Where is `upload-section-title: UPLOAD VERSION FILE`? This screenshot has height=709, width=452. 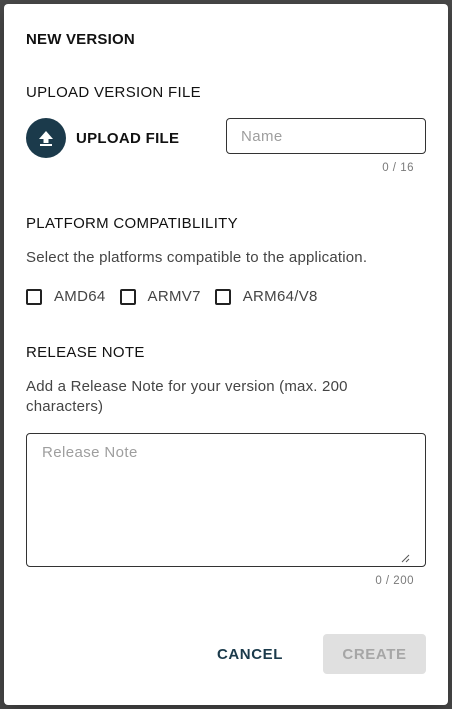 upload-section-title: UPLOAD VERSION FILE is located at coordinates (113, 92).